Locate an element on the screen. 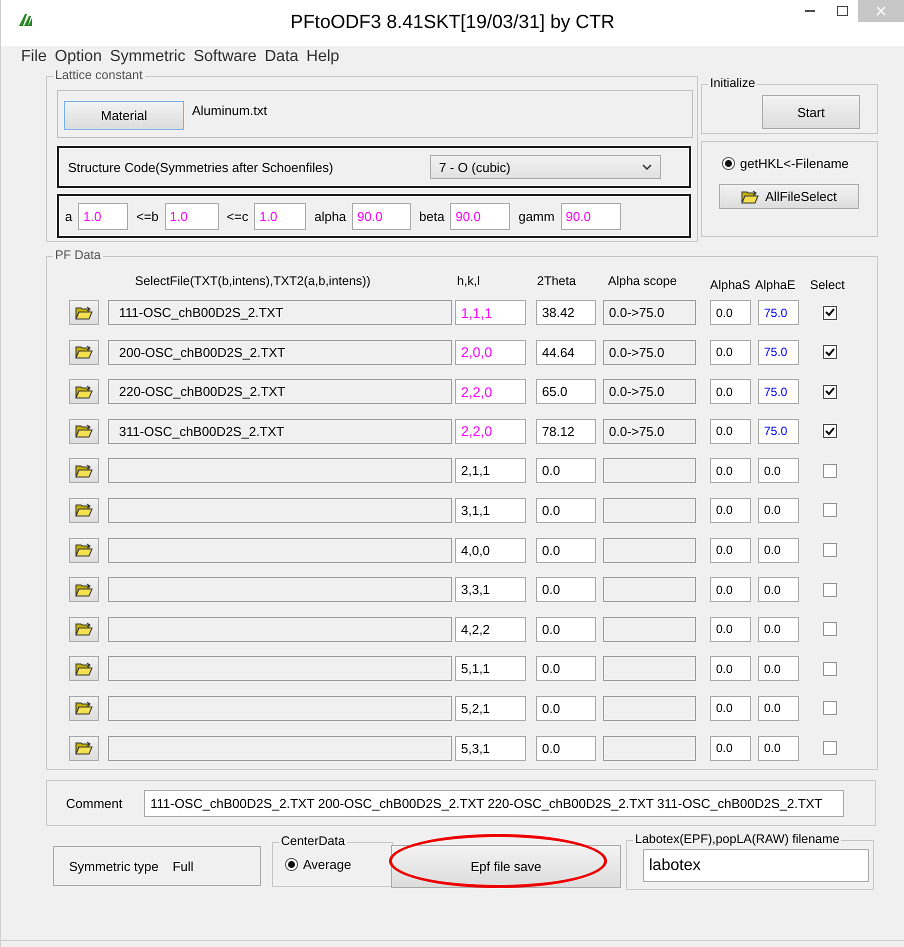 The image size is (904, 947). menu-item: Software is located at coordinates (225, 59).